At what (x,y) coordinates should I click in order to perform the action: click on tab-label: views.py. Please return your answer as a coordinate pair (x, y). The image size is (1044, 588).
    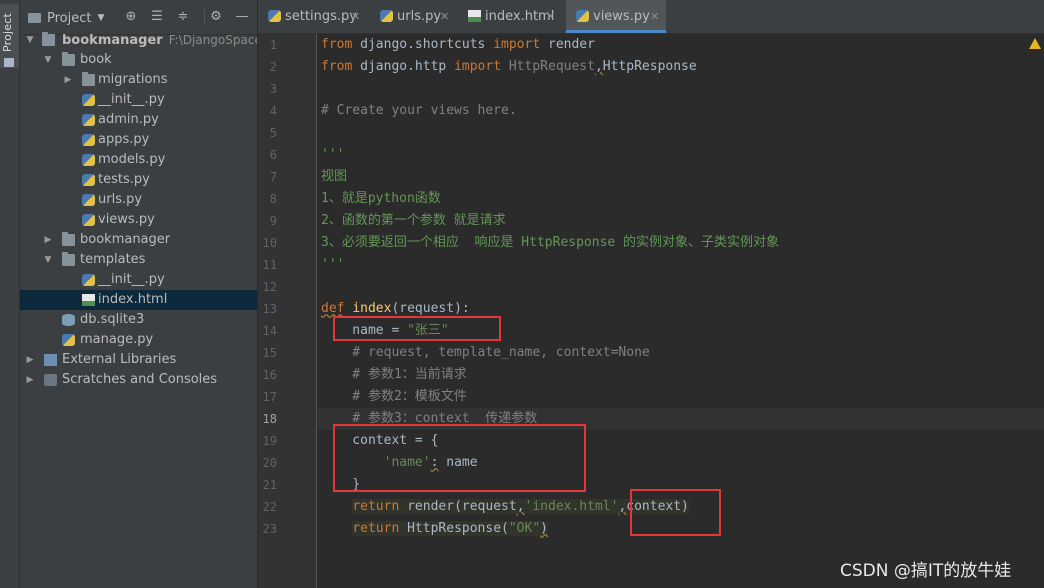
    Looking at the image, I should click on (621, 16).